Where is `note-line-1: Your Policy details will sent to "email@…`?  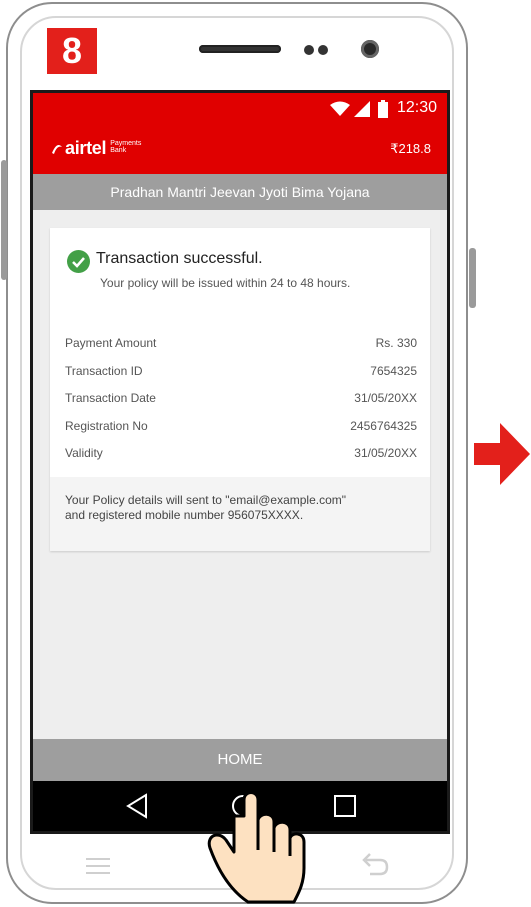 note-line-1: Your Policy details will sent to "email@… is located at coordinates (206, 500).